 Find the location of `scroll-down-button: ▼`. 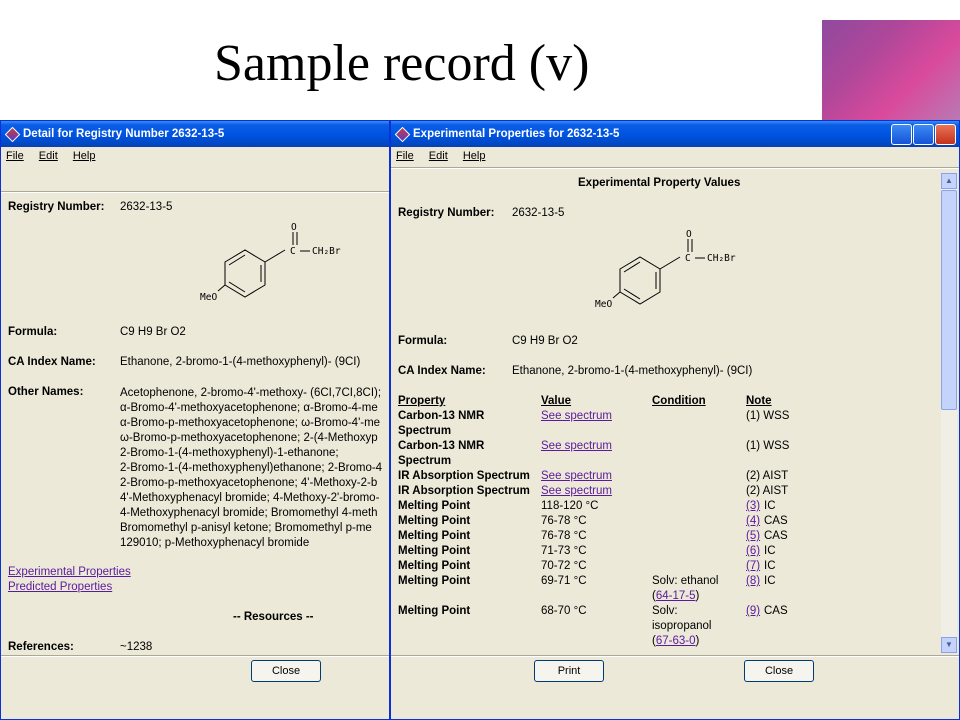

scroll-down-button: ▼ is located at coordinates (949, 645).